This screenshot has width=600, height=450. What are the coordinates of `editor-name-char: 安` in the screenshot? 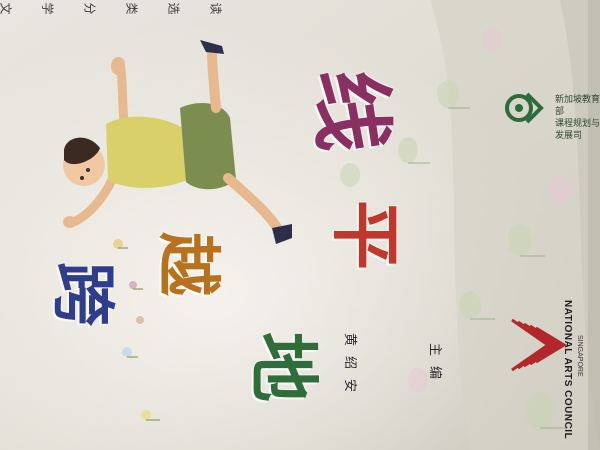 It's located at (350, 385).